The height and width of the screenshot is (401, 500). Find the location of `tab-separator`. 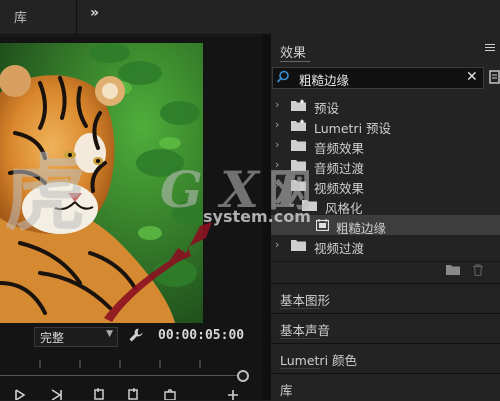

tab-separator is located at coordinates (76, 17).